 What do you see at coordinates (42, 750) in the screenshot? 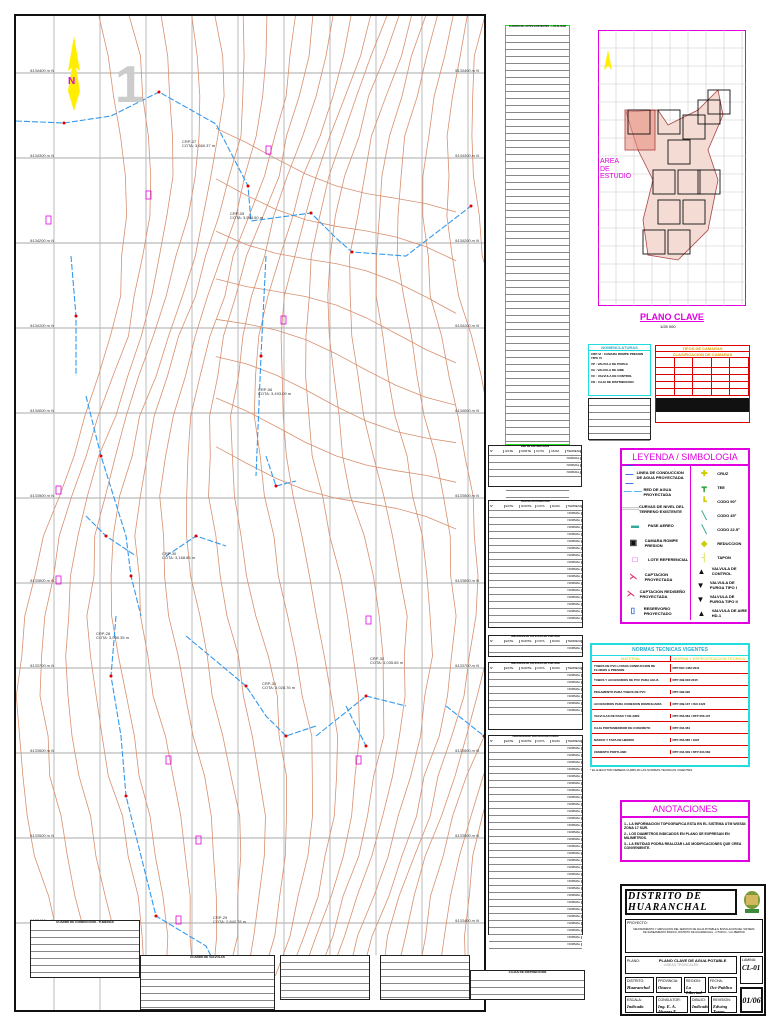
I see `northing-label: 9133600 m N` at bounding box center [42, 750].